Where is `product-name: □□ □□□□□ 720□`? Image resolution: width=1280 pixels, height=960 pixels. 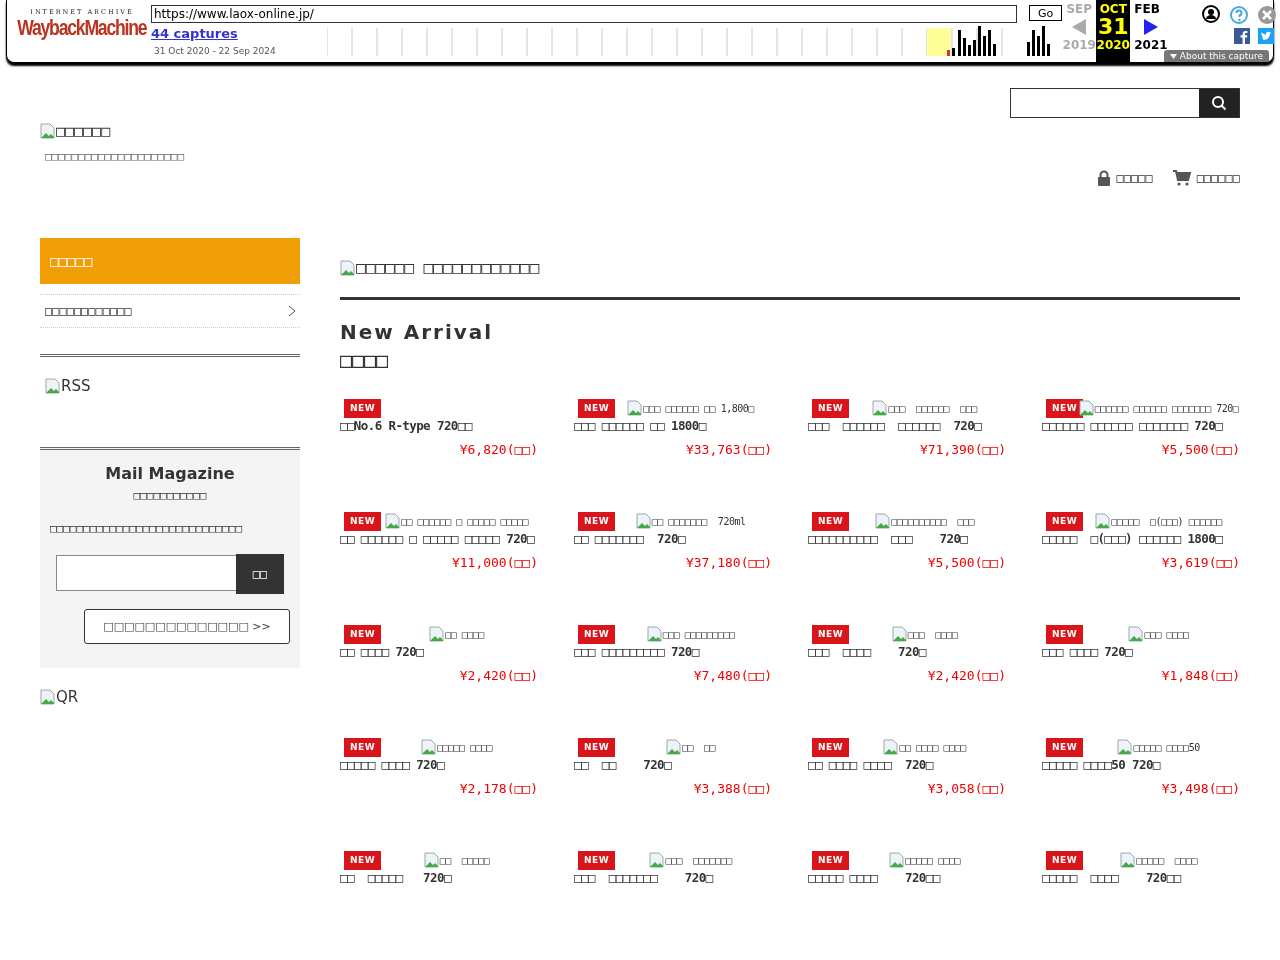 product-name: □□ □□□□□ 720□ is located at coordinates (439, 878).